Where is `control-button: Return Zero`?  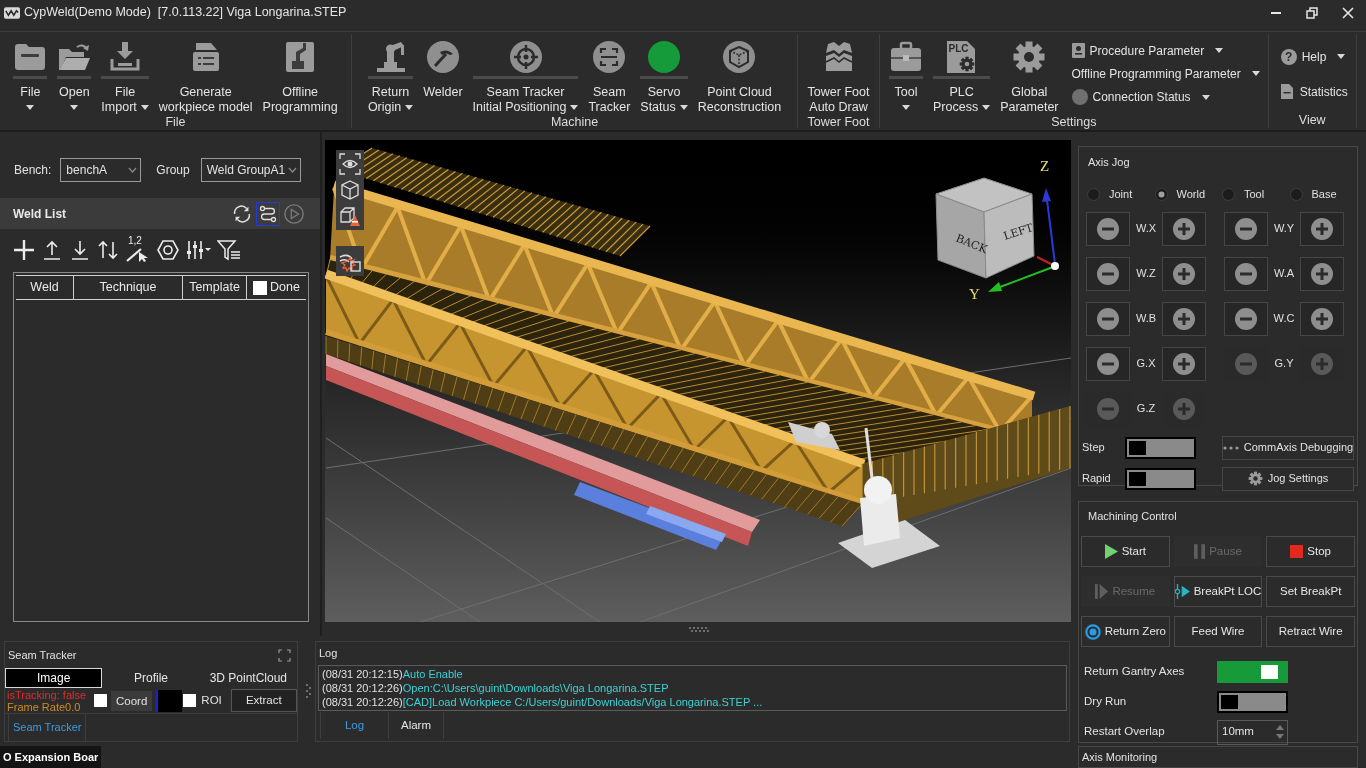 control-button: Return Zero is located at coordinates (1125, 631).